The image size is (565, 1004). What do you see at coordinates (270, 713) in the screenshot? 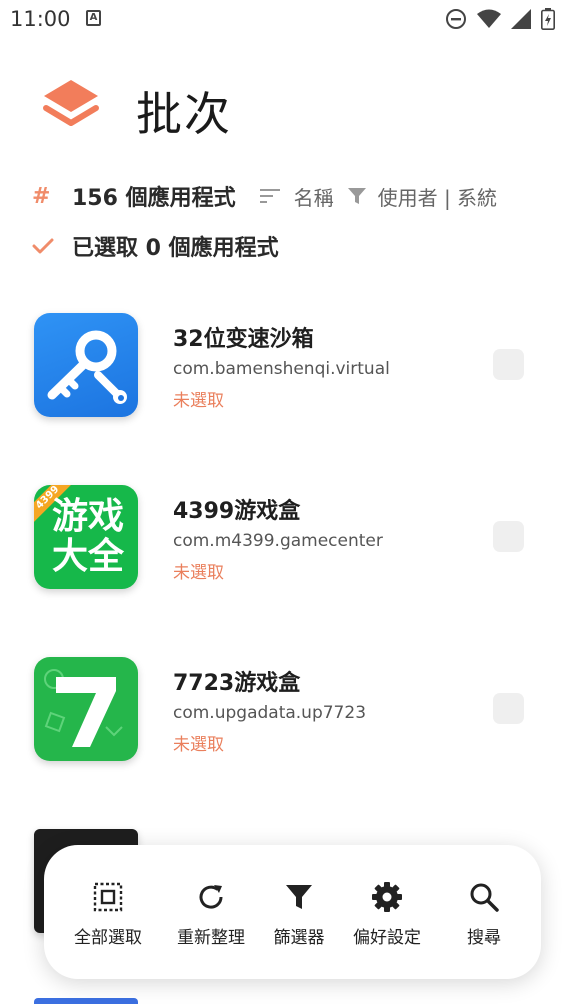
I see `app-package: com.upgadata.up7723` at bounding box center [270, 713].